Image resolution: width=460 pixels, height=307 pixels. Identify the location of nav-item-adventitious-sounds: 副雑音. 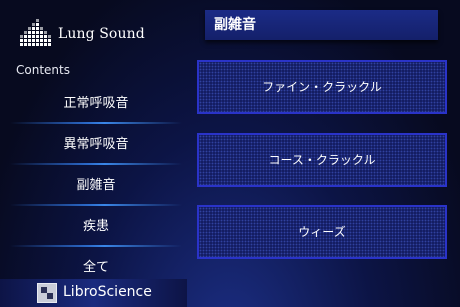
(96, 186).